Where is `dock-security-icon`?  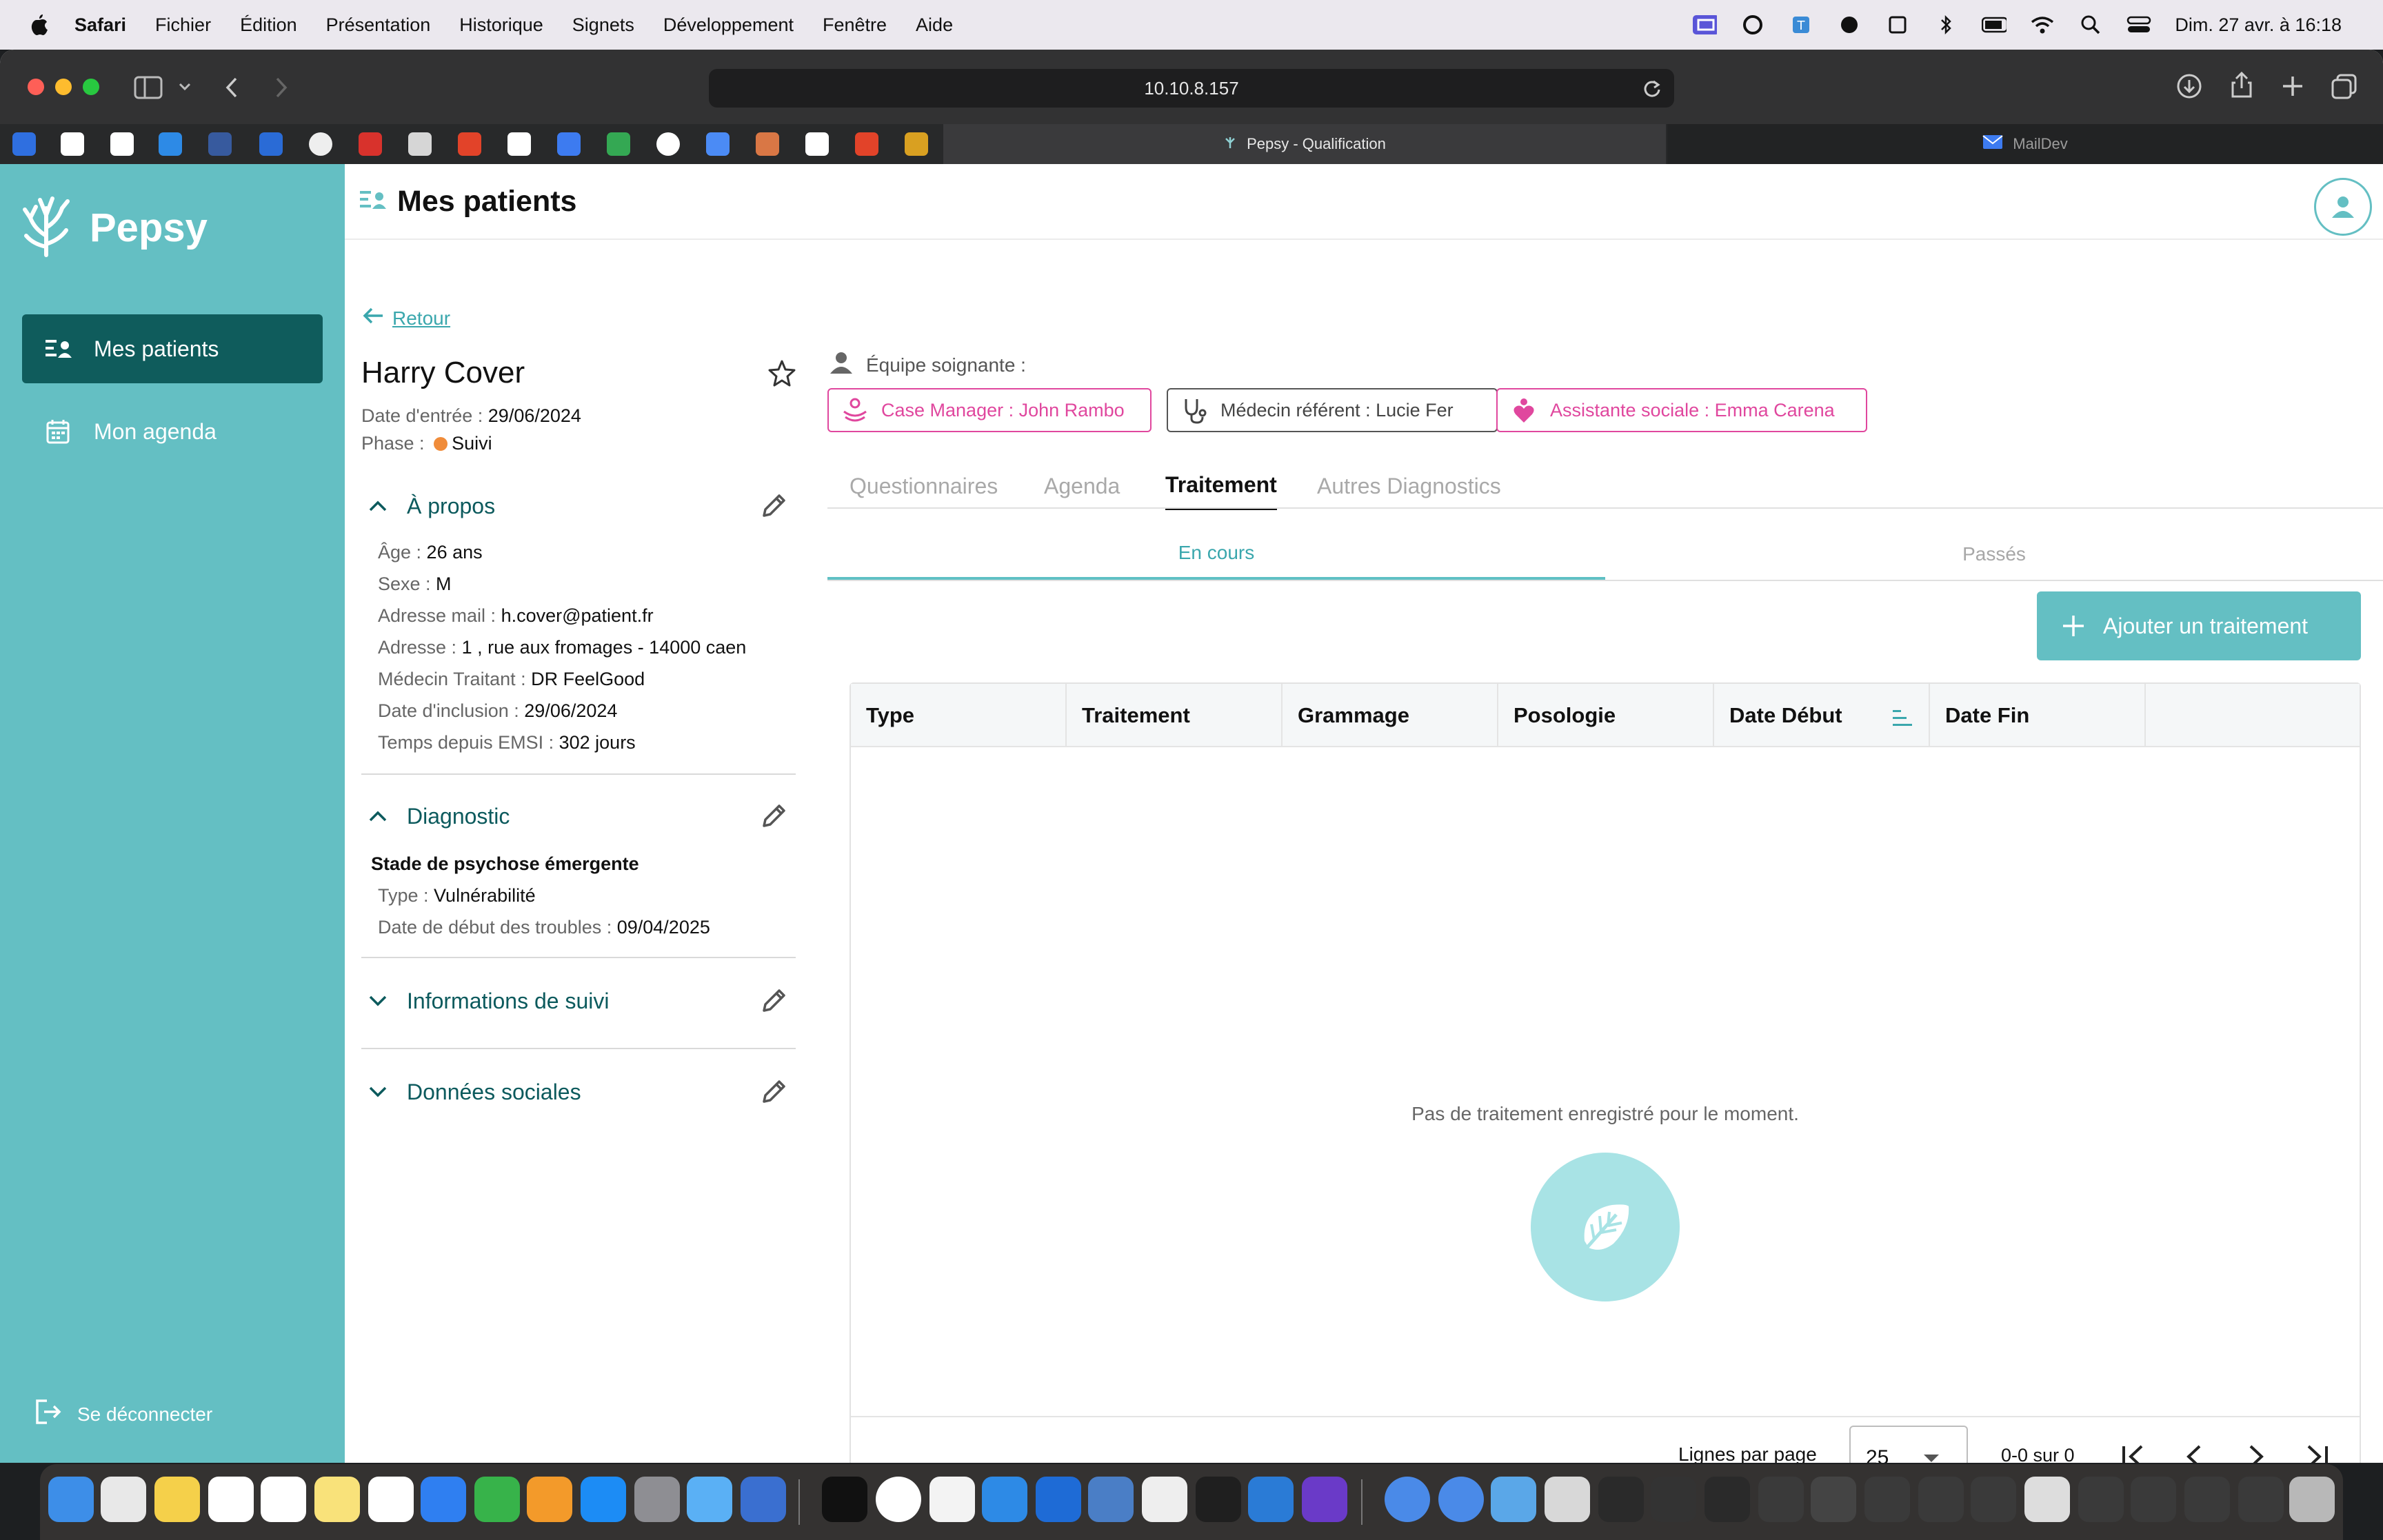 dock-security-icon is located at coordinates (709, 1499).